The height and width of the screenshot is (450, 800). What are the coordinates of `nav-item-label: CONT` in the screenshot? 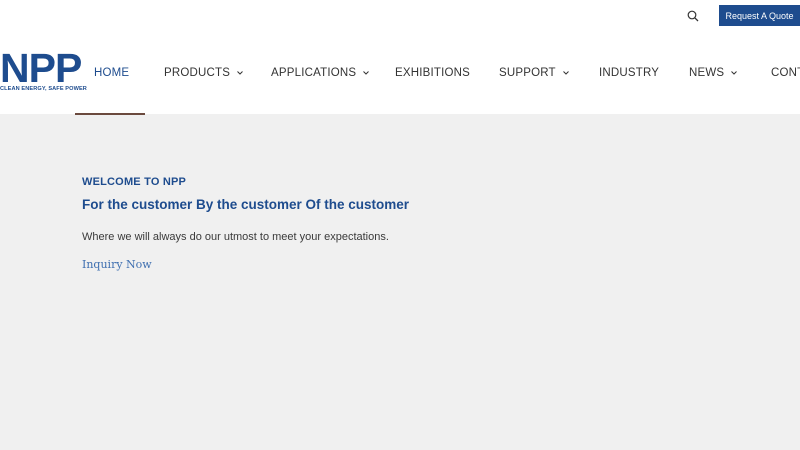 It's located at (785, 73).